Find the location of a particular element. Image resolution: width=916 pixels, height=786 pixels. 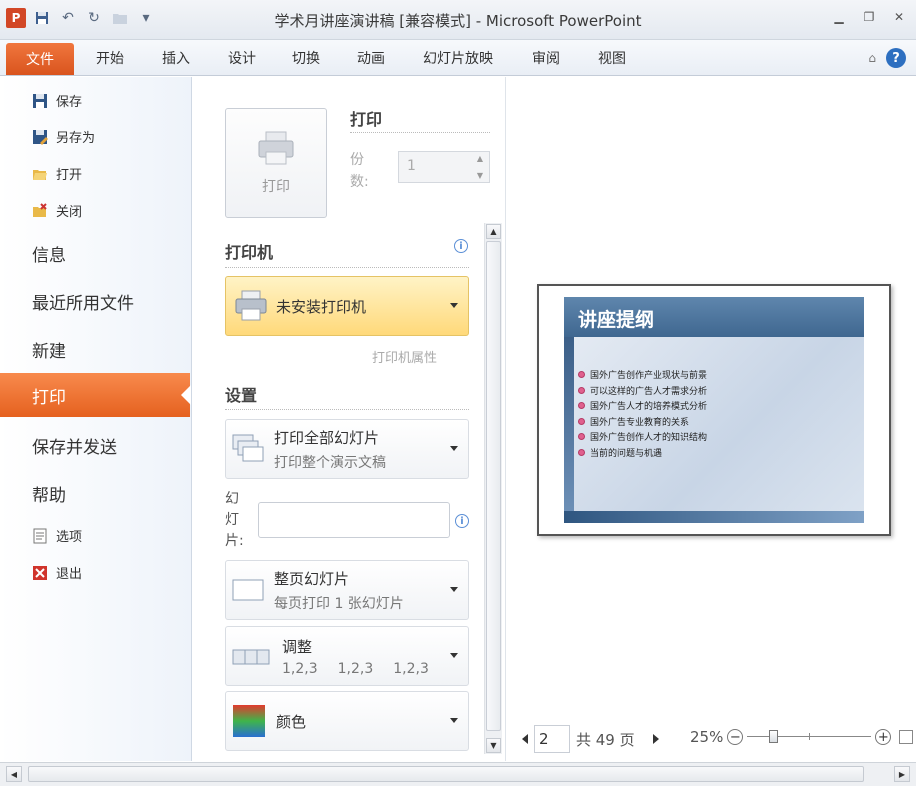

window-controls: ▁ ❐ ✕ is located at coordinates (869, 17).